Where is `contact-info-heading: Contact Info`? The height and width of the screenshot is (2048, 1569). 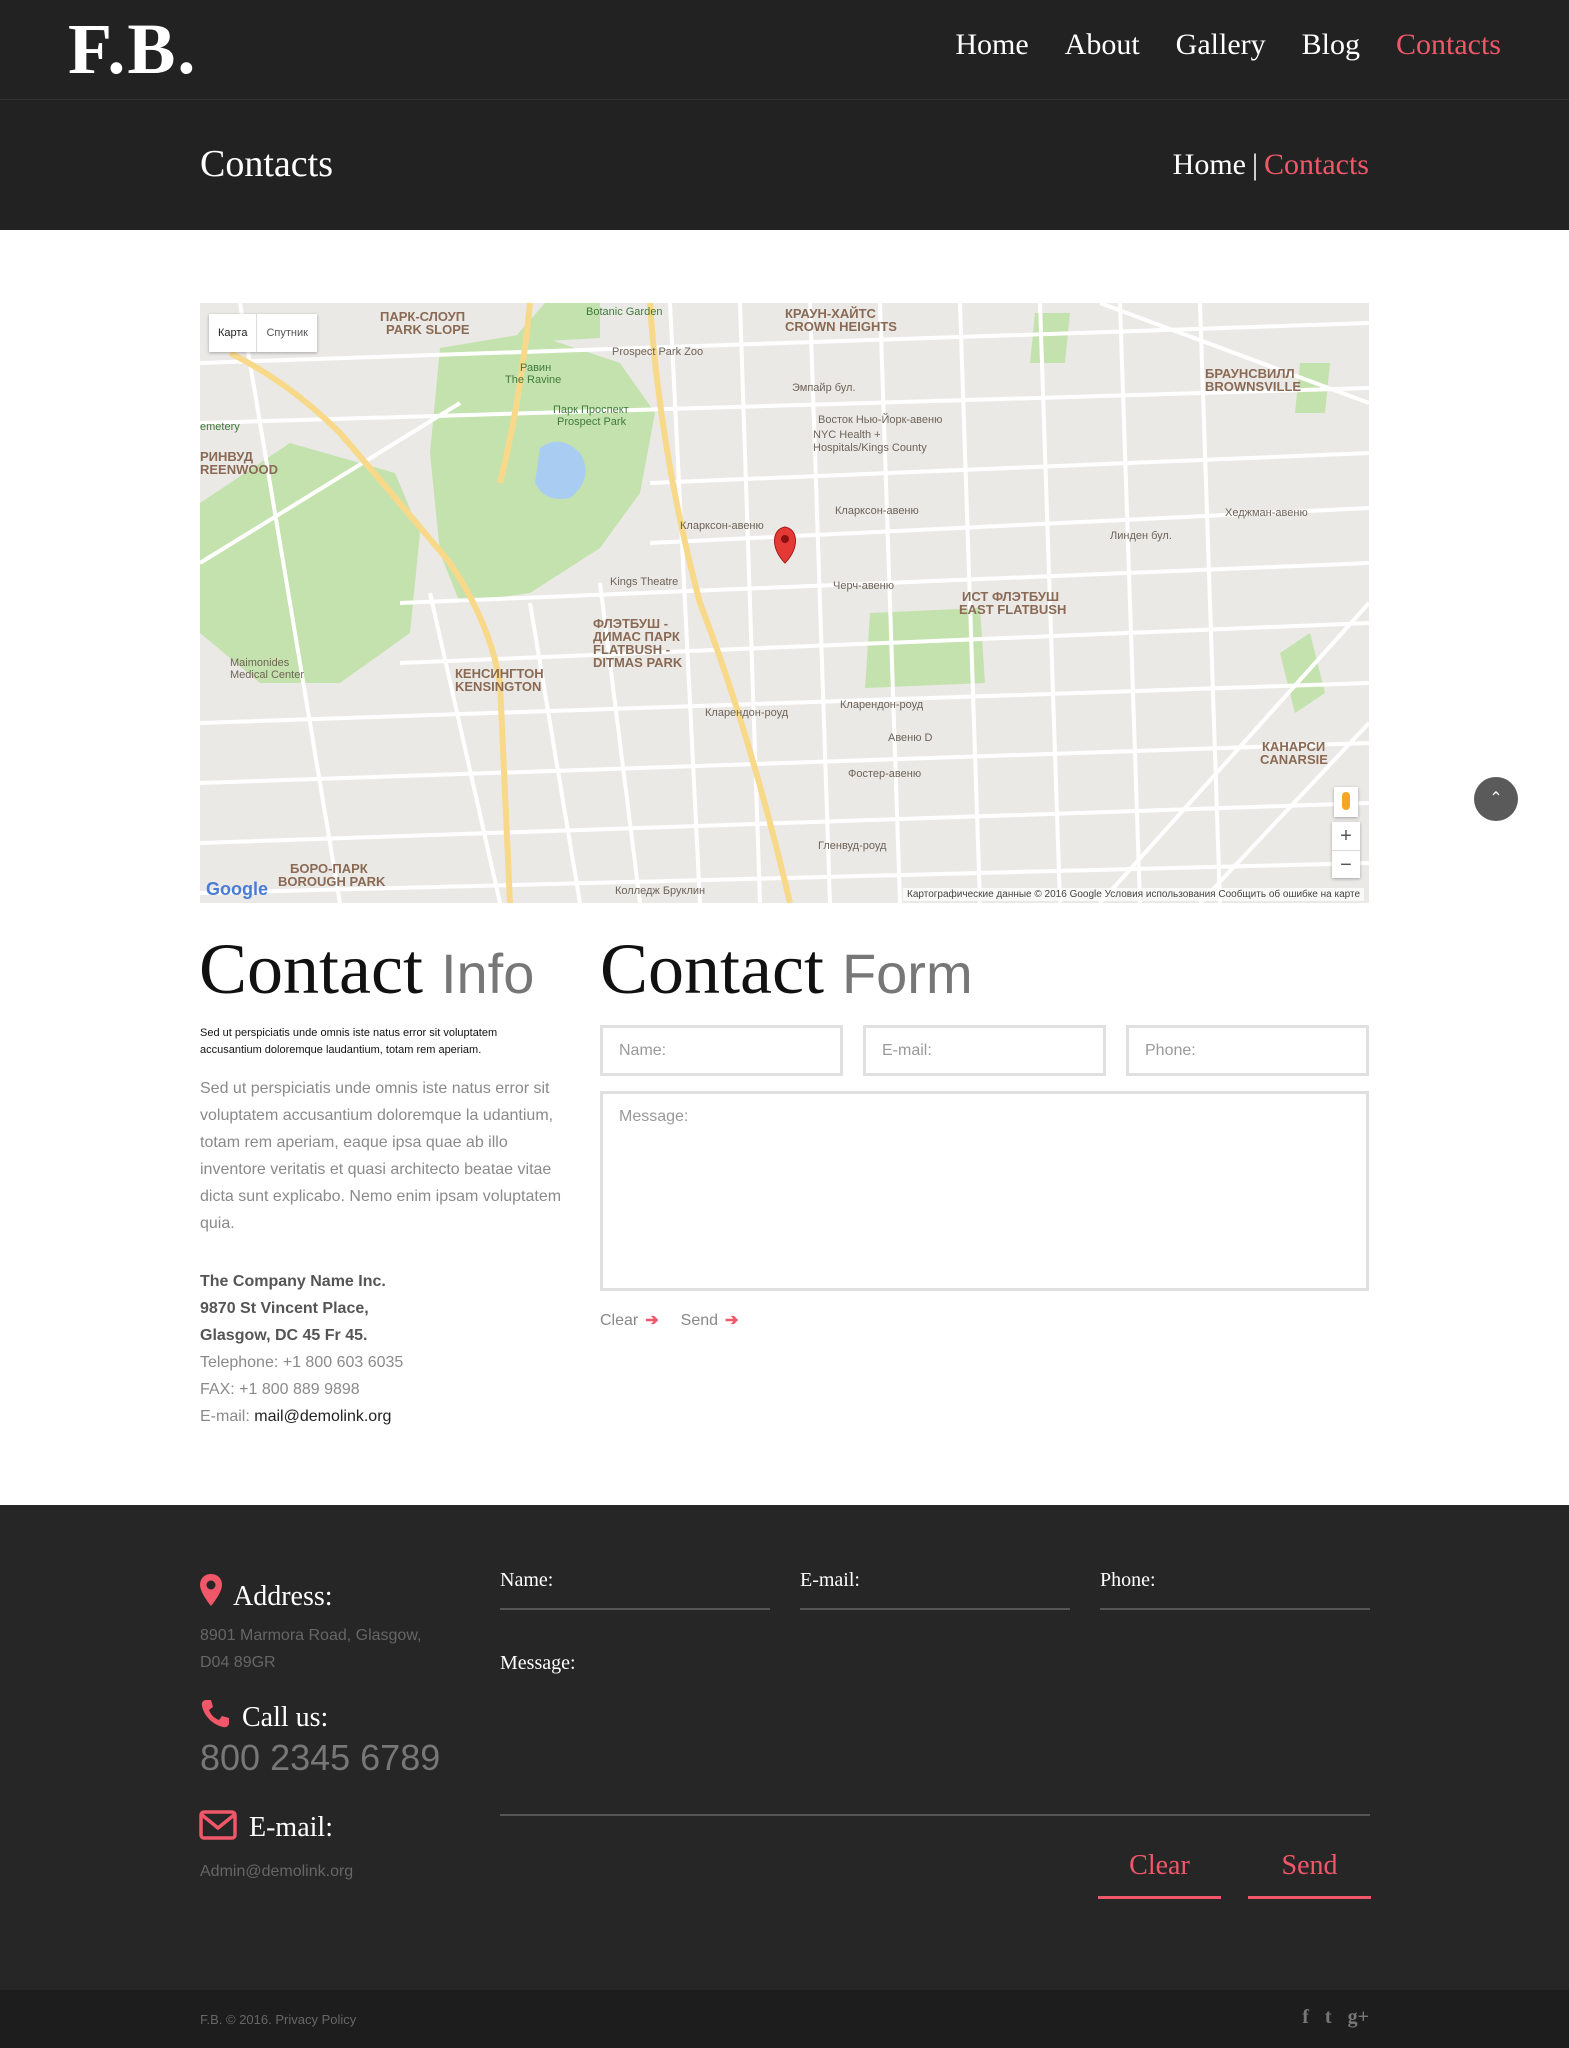 contact-info-heading: Contact Info is located at coordinates (366, 969).